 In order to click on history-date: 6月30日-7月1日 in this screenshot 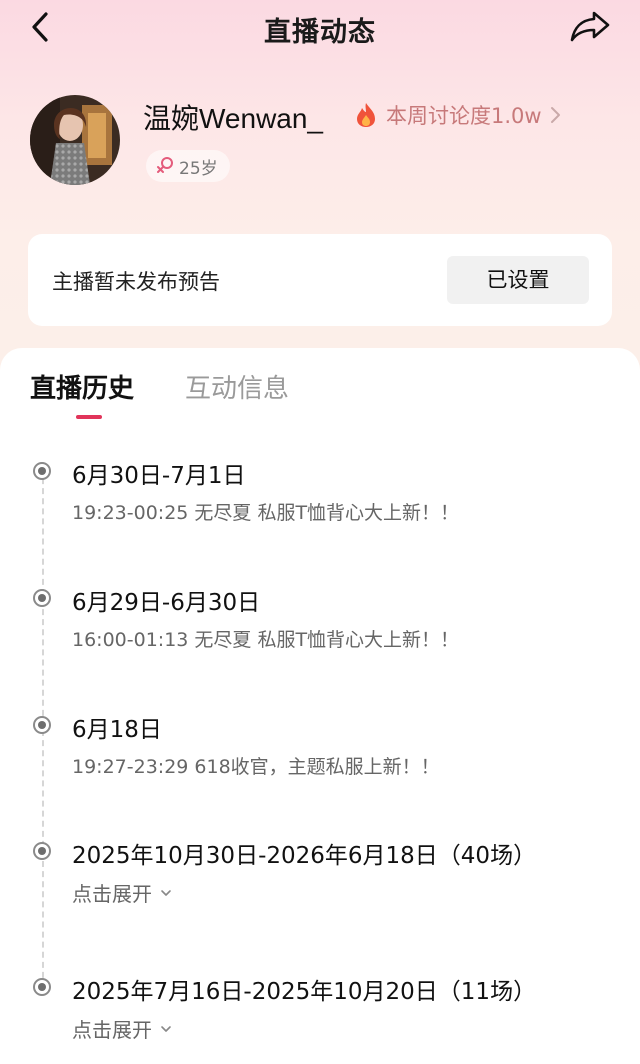, I will do `click(159, 476)`.